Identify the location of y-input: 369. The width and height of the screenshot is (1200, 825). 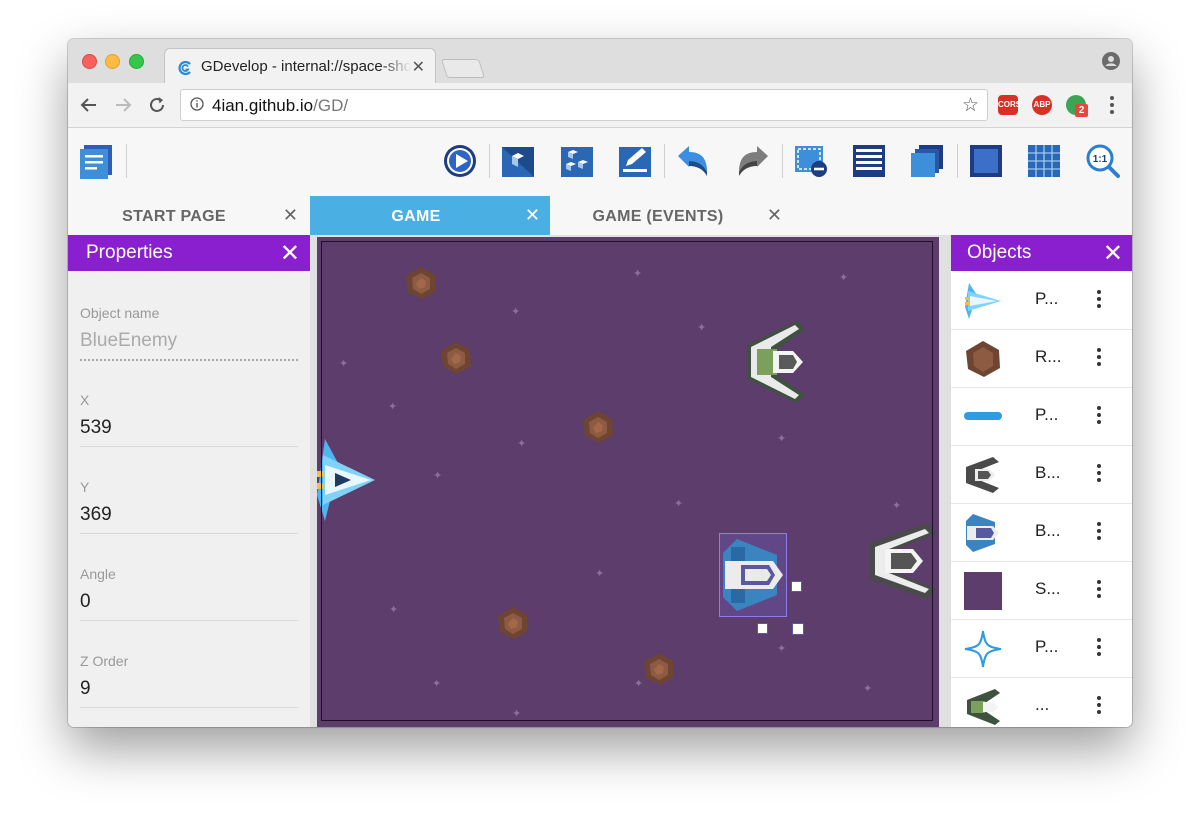
(189, 519).